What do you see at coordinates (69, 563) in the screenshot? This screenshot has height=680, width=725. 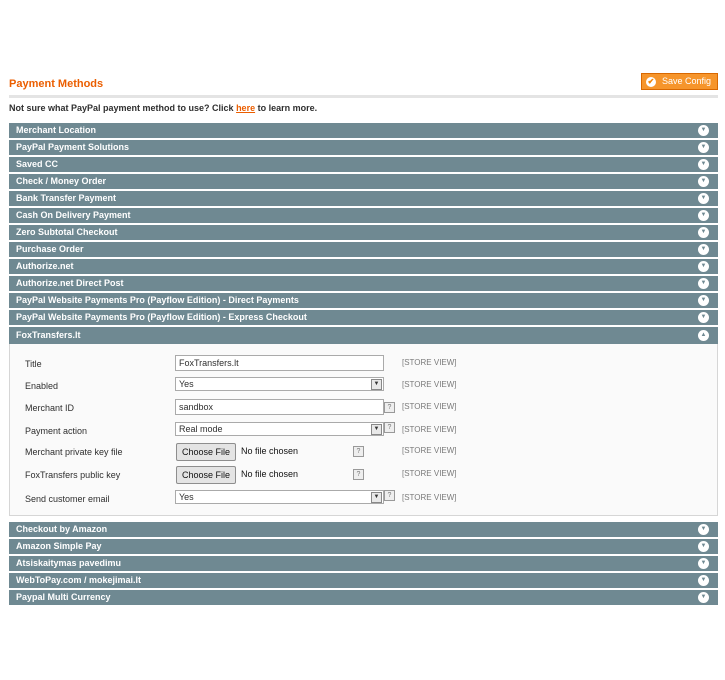 I see `section-label: Atsiskaitymas pavedimu` at bounding box center [69, 563].